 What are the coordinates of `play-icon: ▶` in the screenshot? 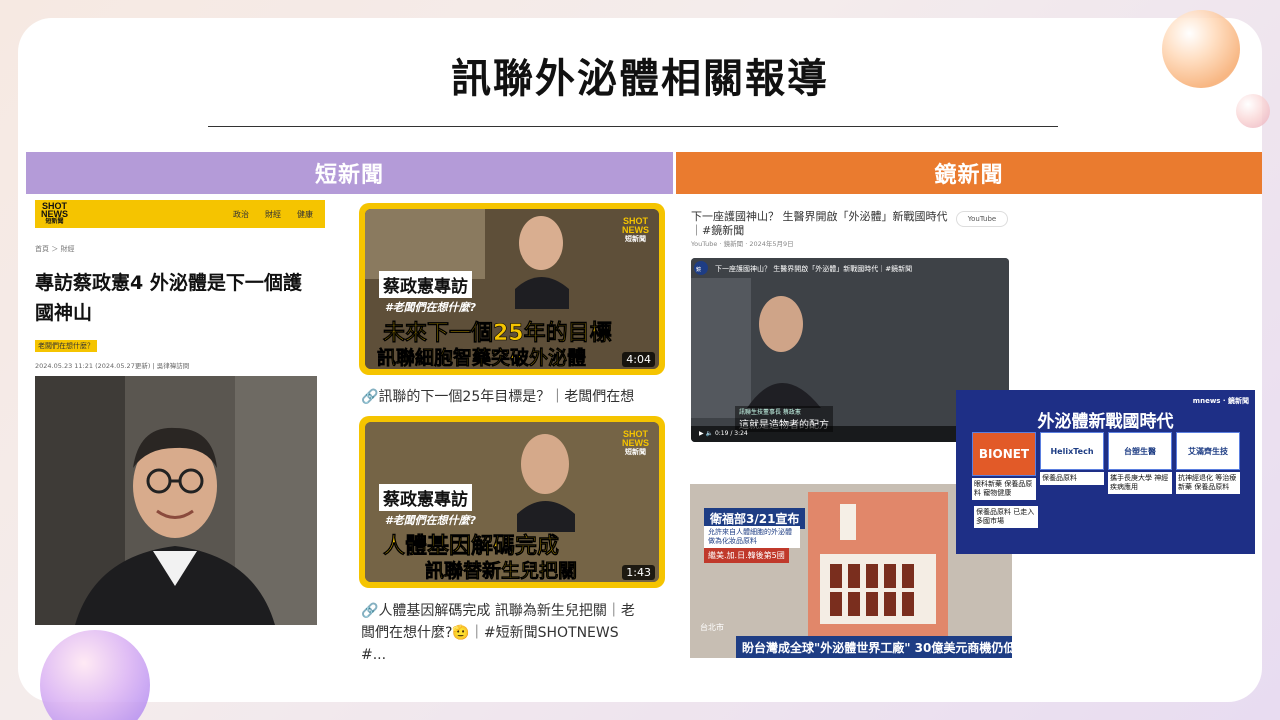 It's located at (701, 433).